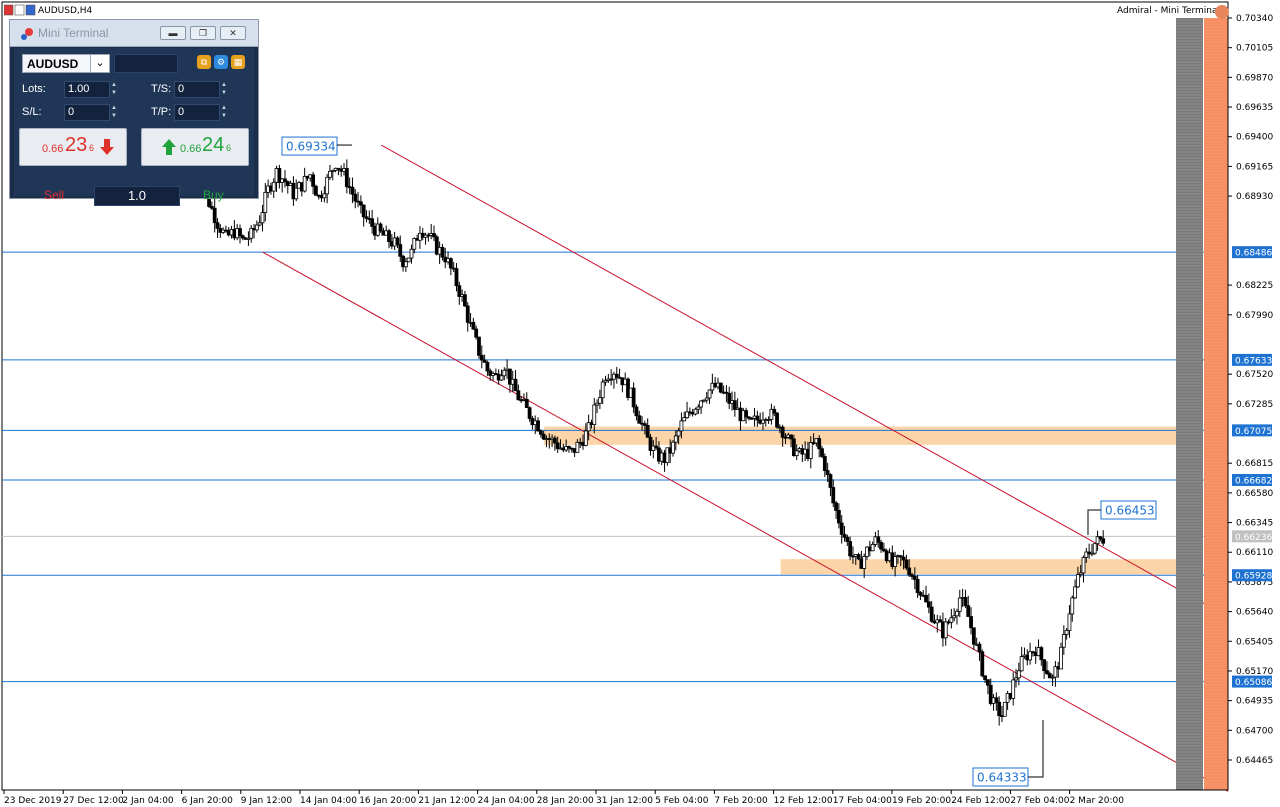 This screenshot has width=1280, height=807. I want to click on sl-input: 0, so click(87, 112).